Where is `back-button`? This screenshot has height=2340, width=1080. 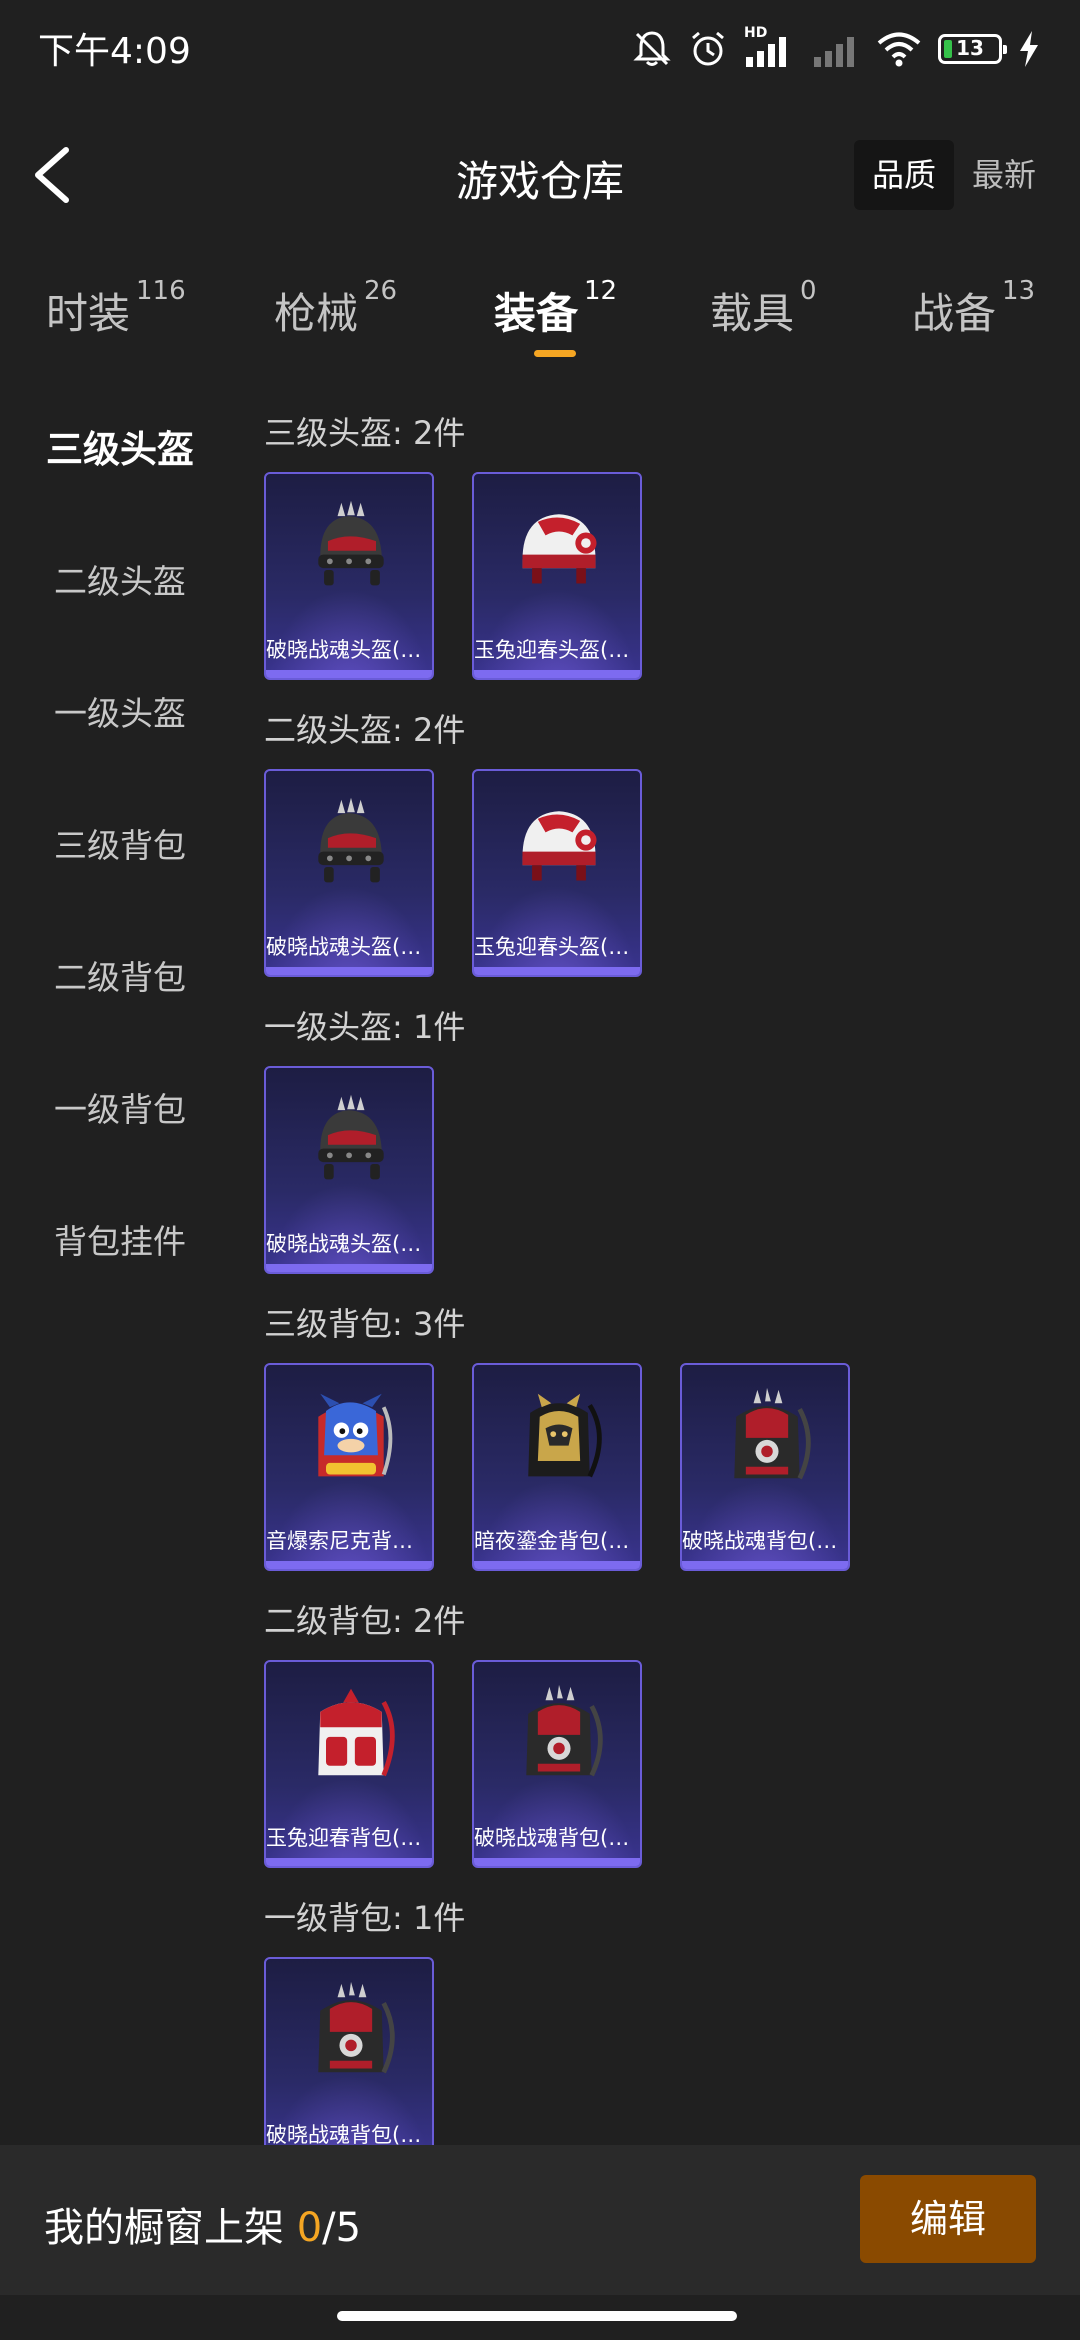
back-button is located at coordinates (56, 175).